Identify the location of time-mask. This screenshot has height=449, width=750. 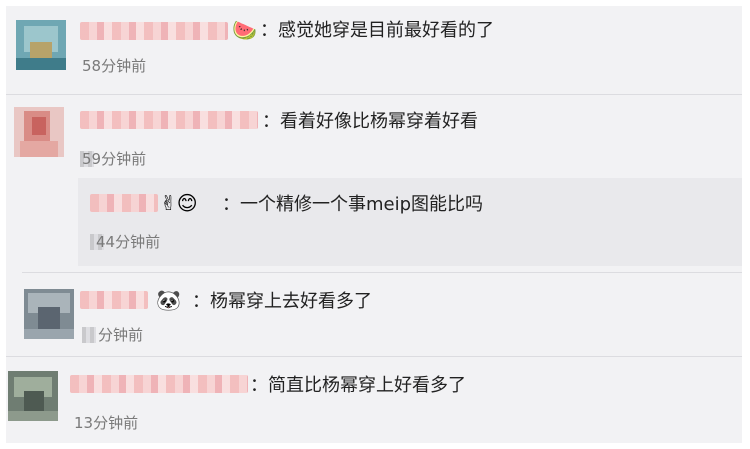
(89, 335).